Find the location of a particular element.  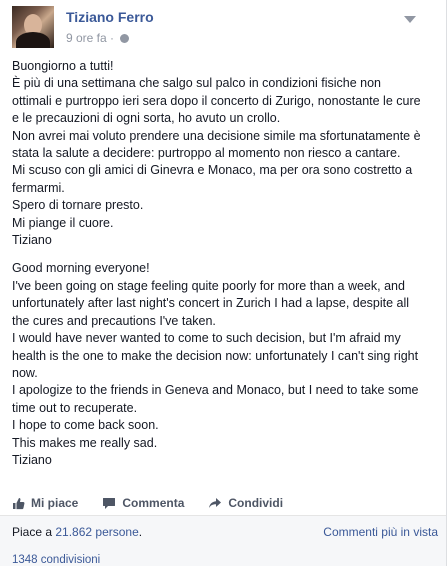

likes-prefix: Piace a is located at coordinates (34, 532).